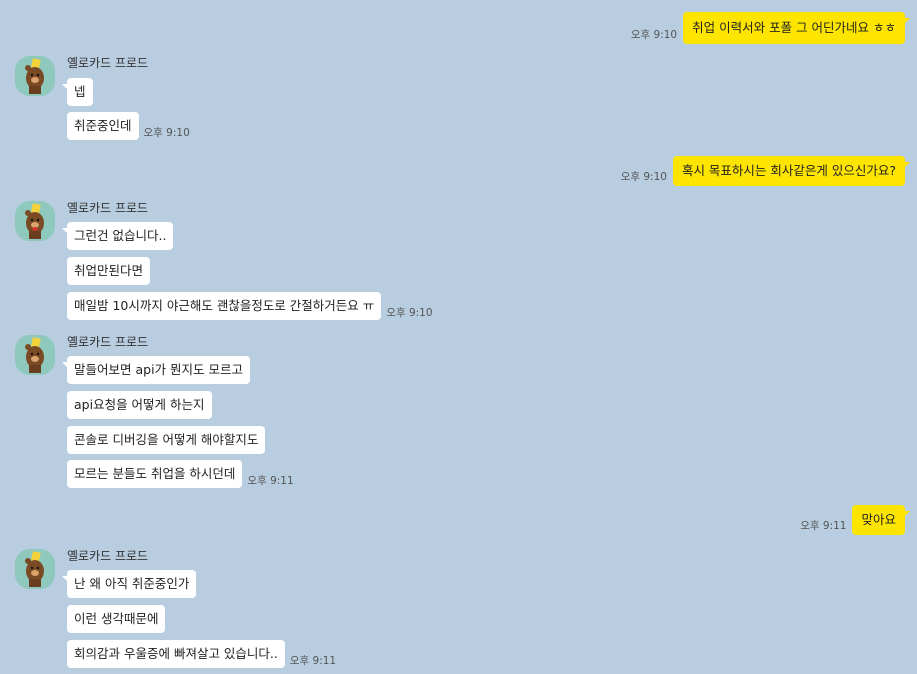 This screenshot has width=917, height=674. I want to click on my-message-bubble: 혹시 목표하시는 회사같은게 있으신가요?, so click(791, 171).